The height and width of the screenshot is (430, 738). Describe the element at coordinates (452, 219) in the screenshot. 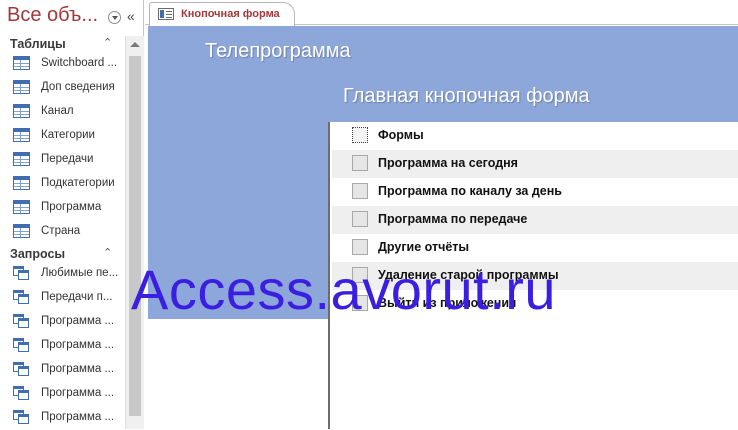

I see `switchboard-label: Программа по передаче` at that location.